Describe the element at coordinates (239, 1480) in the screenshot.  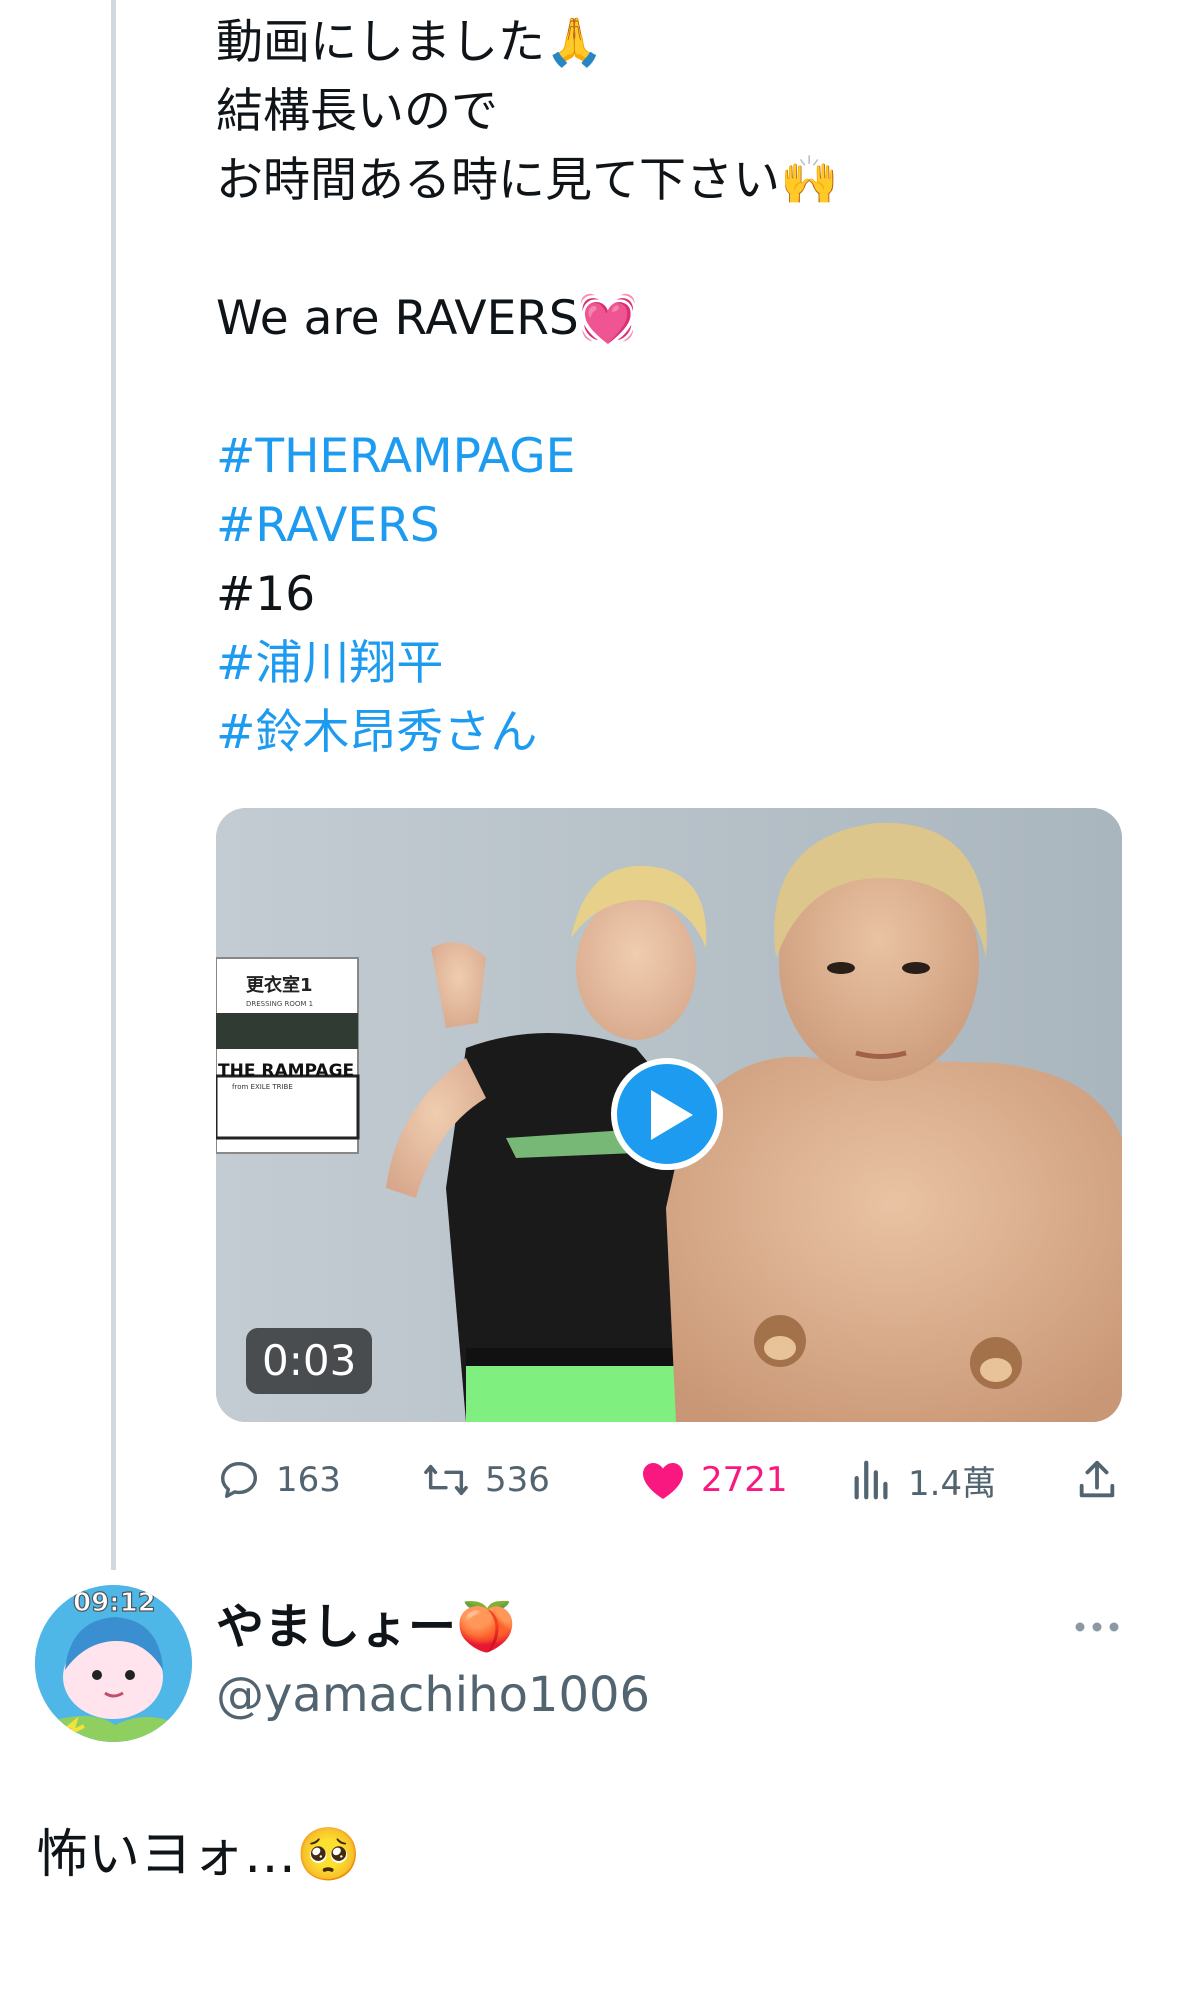
I see `reply-icon` at that location.